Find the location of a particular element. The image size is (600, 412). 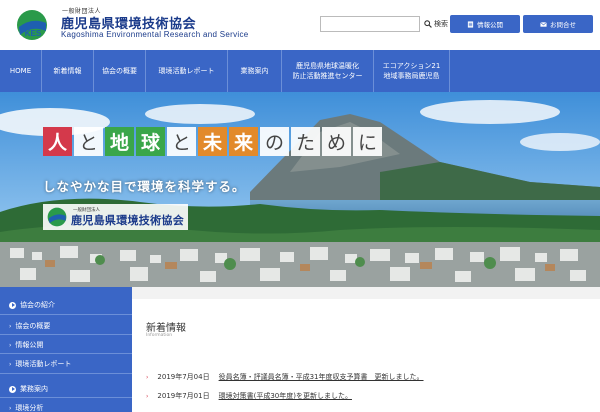

headline-char: に is located at coordinates (367, 141).